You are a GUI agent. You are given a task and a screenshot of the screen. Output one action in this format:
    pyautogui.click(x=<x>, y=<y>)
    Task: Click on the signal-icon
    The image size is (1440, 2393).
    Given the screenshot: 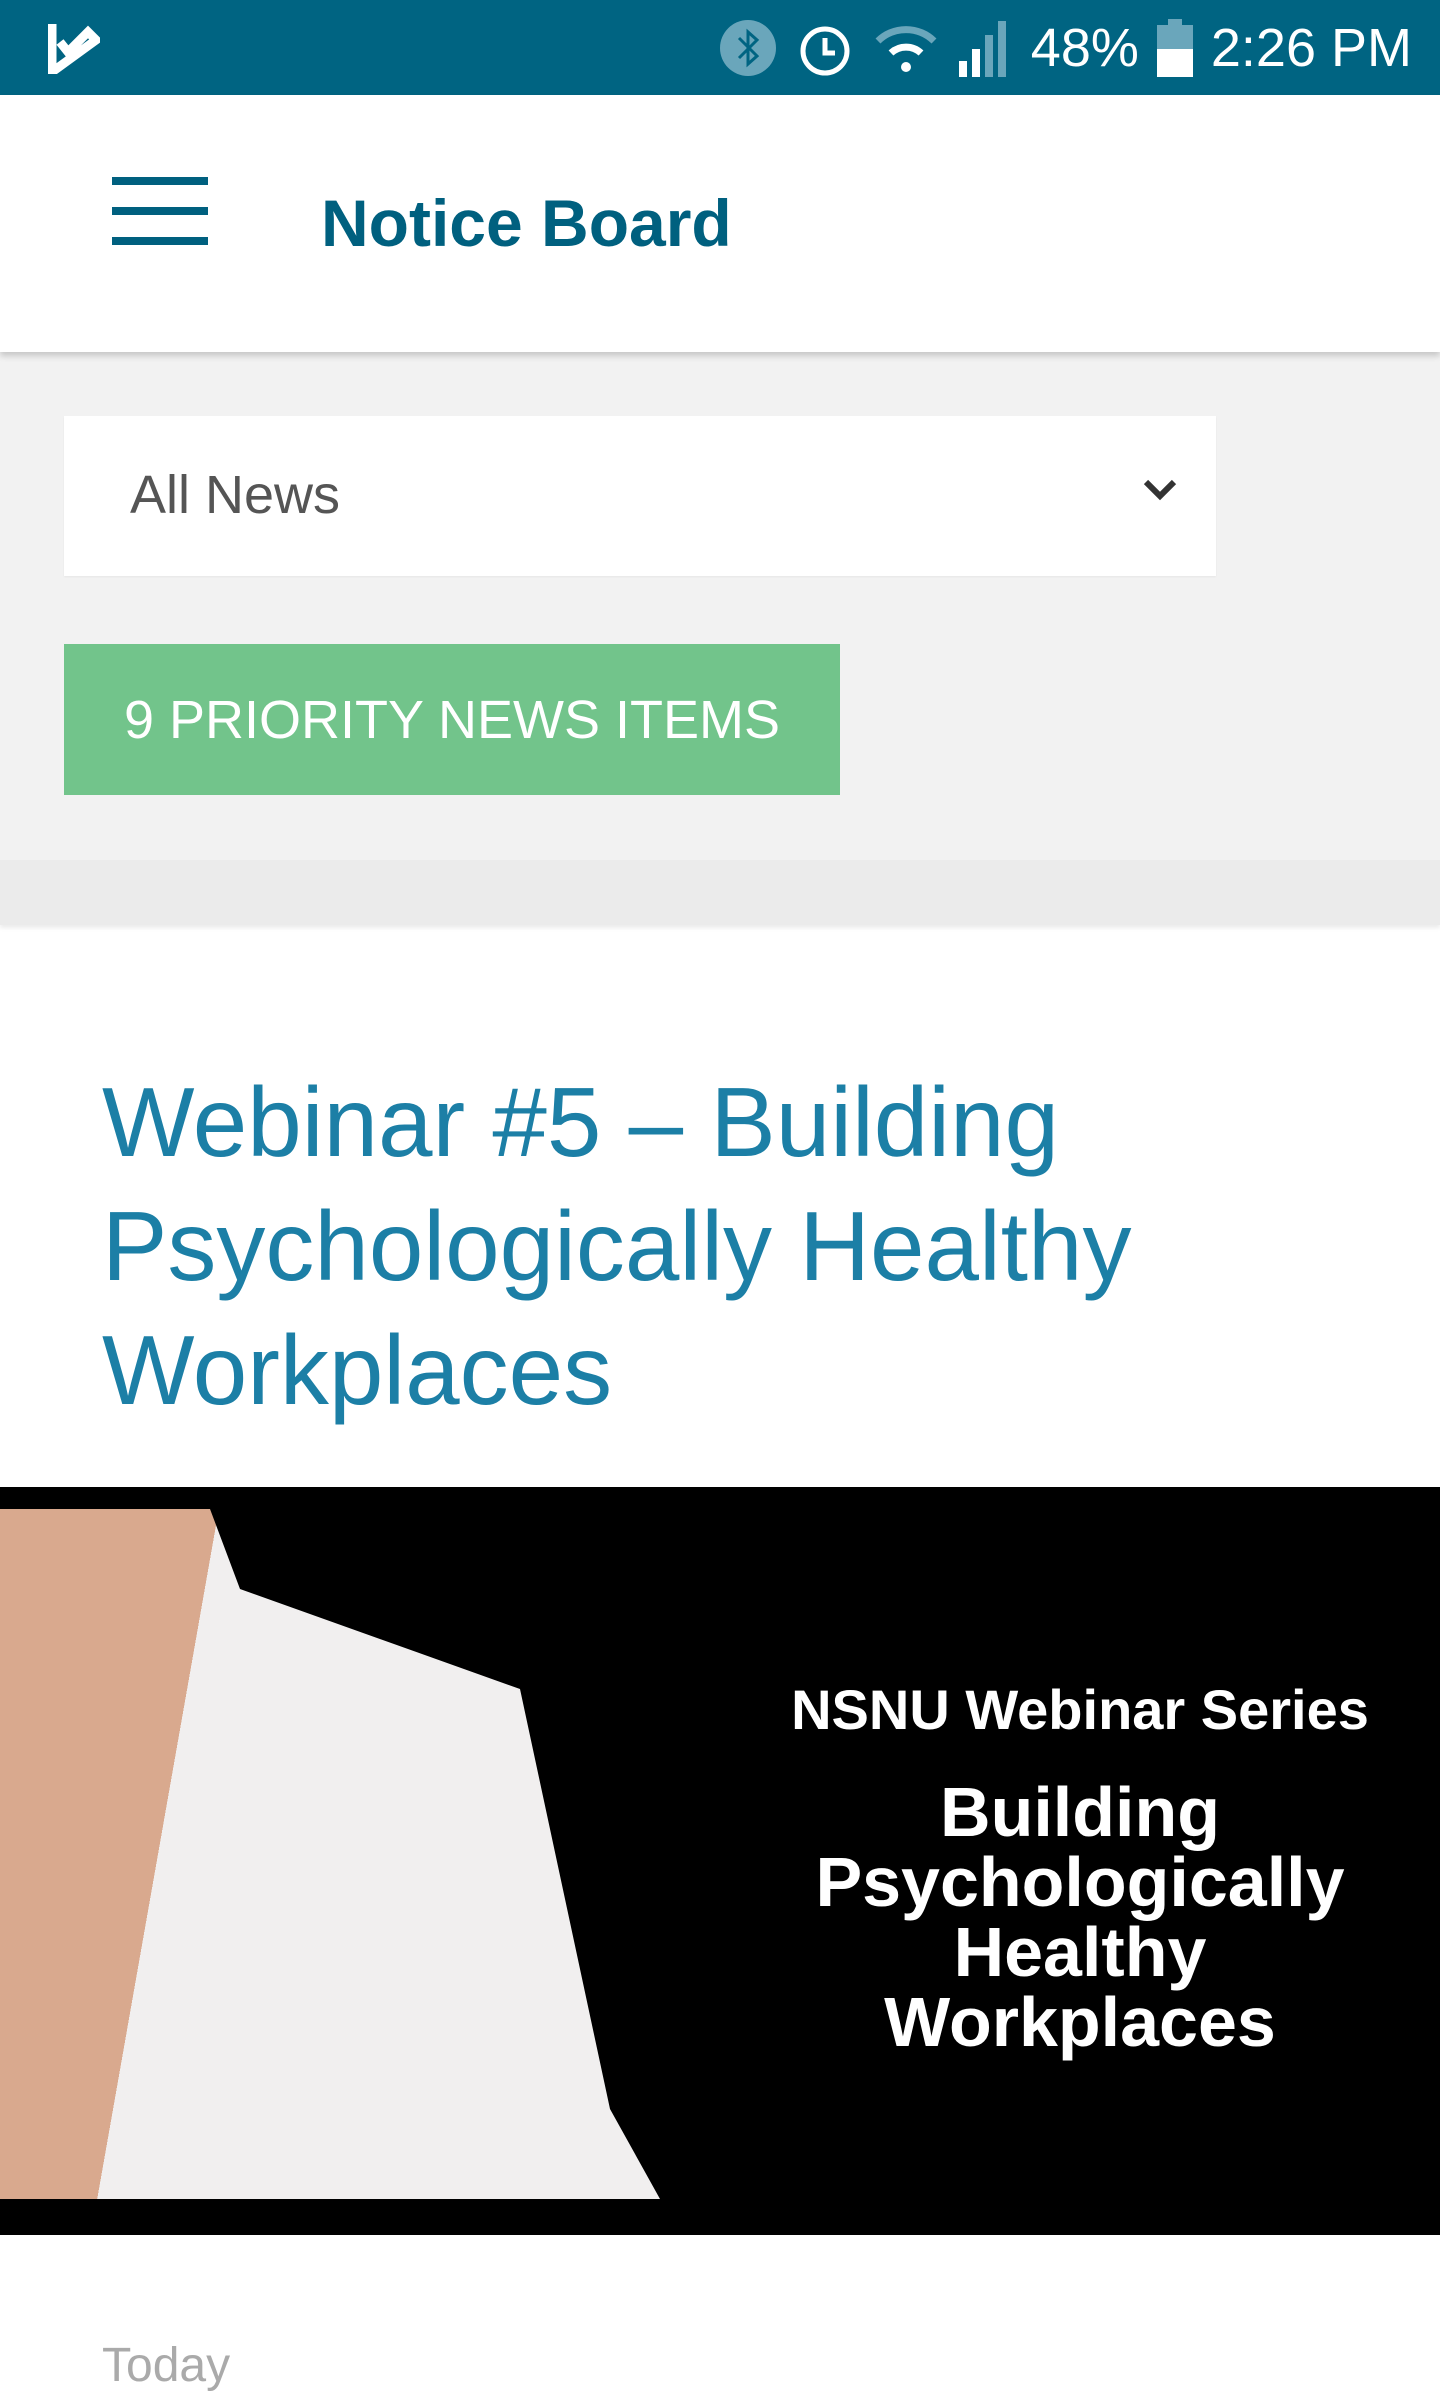 What is the action you would take?
    pyautogui.click(x=982, y=48)
    